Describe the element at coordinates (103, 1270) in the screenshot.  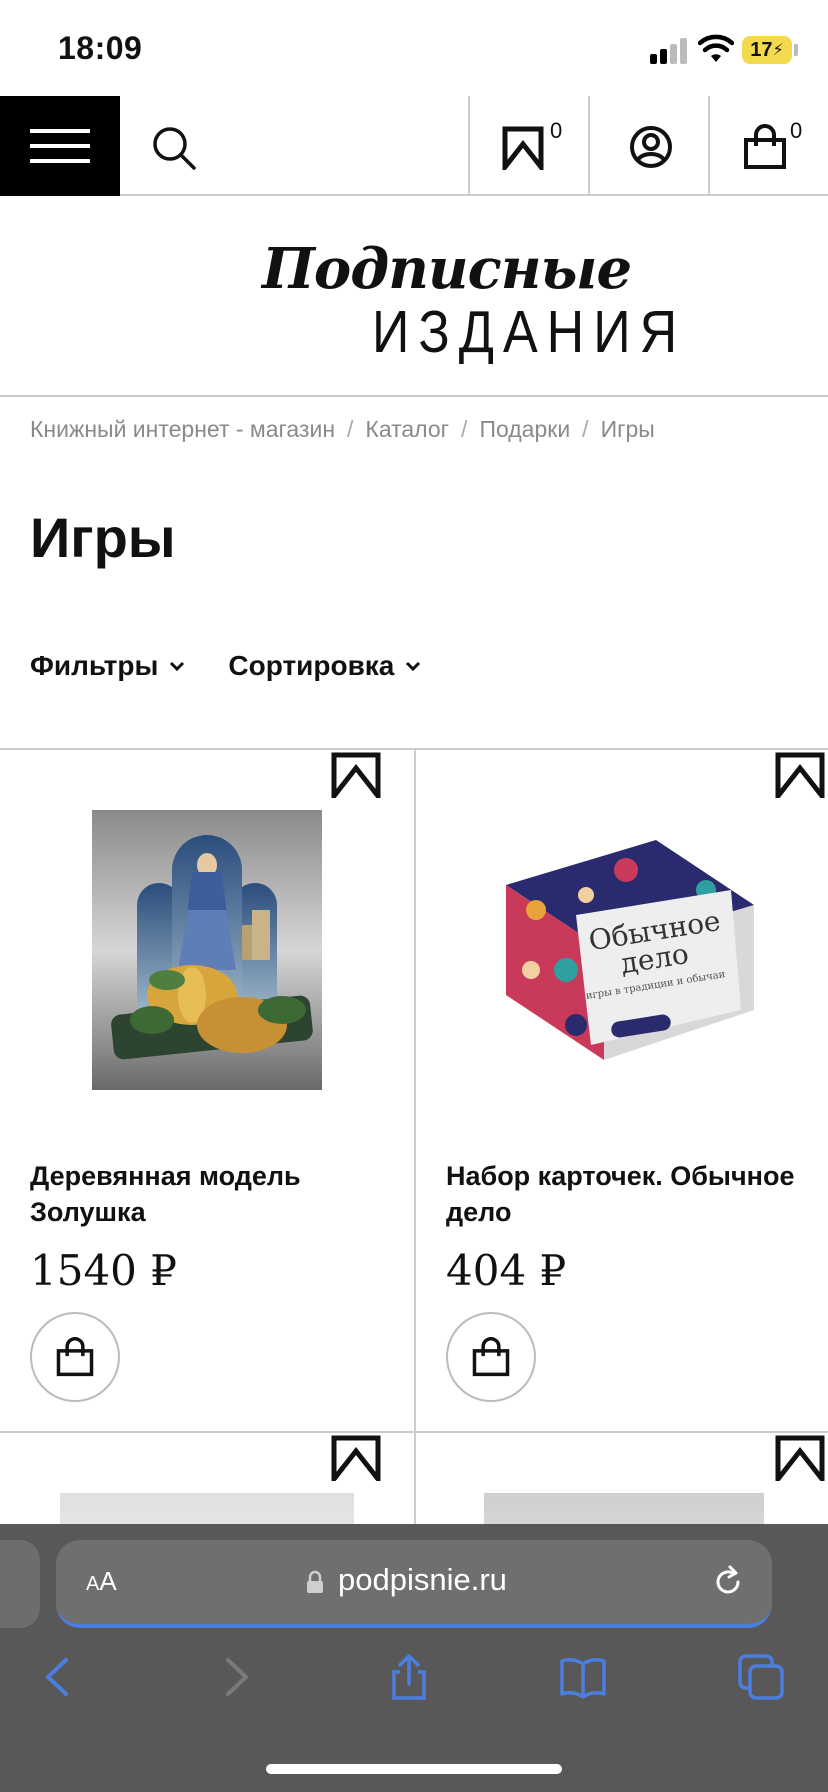
I see `product-price: 1540 ₽` at that location.